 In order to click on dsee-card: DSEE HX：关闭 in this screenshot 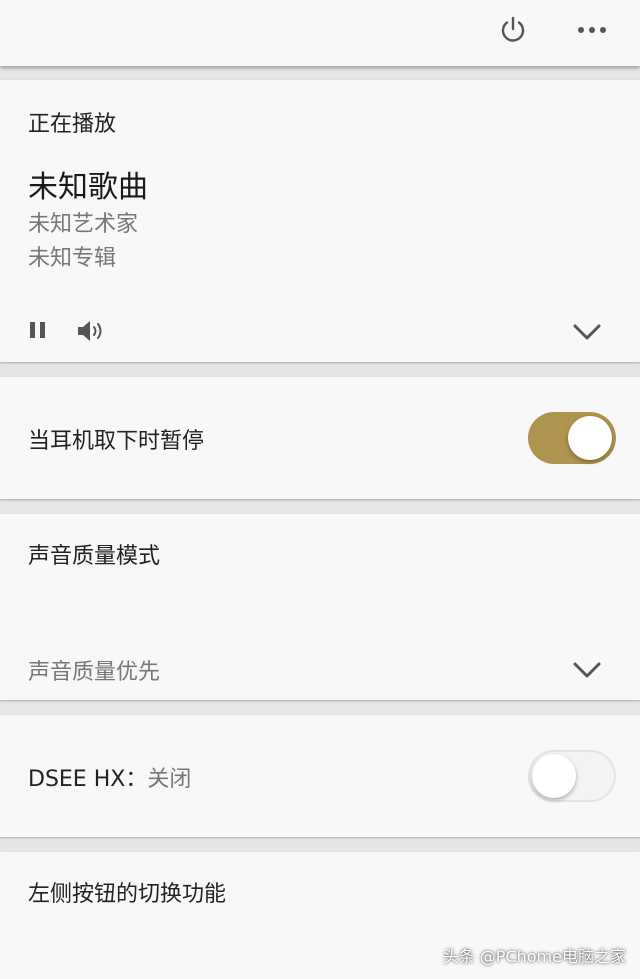, I will do `click(320, 776)`.